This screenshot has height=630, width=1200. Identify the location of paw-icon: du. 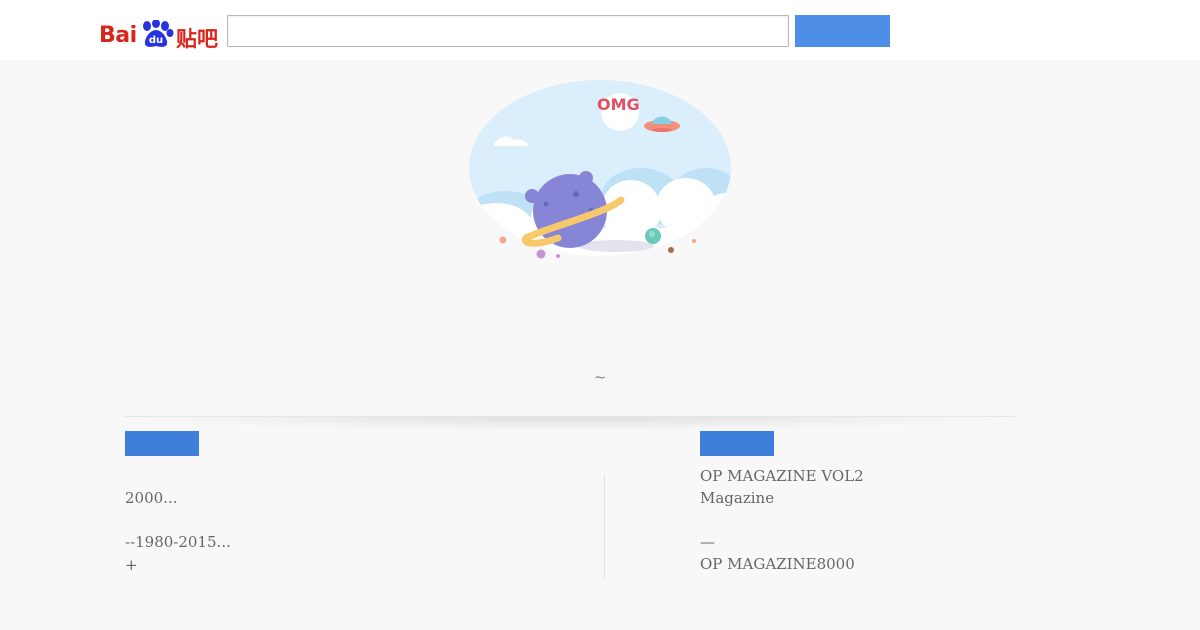
(158, 33).